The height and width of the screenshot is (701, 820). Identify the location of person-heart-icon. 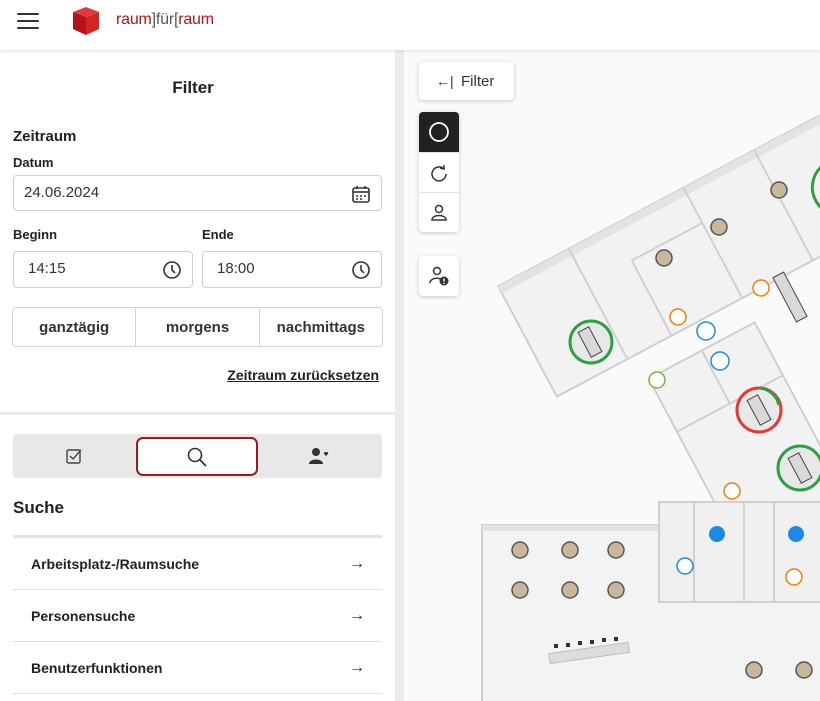
(319, 456).